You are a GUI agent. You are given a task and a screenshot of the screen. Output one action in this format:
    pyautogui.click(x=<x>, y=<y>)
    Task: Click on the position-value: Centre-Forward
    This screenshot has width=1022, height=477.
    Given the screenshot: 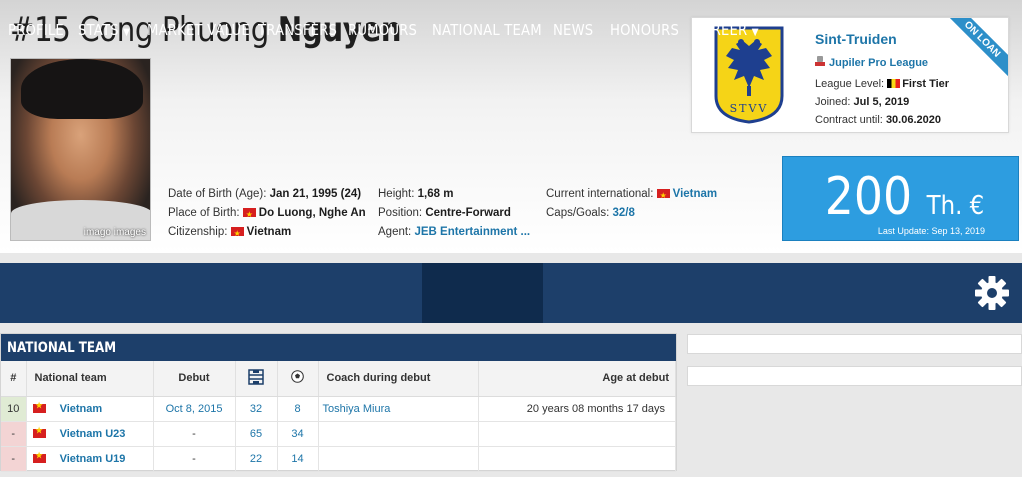 What is the action you would take?
    pyautogui.click(x=468, y=213)
    